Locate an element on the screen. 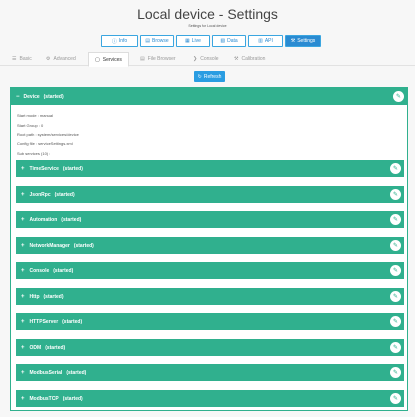 The height and width of the screenshot is (417, 415). tab-advanced-label: Advanced is located at coordinates (64, 59).